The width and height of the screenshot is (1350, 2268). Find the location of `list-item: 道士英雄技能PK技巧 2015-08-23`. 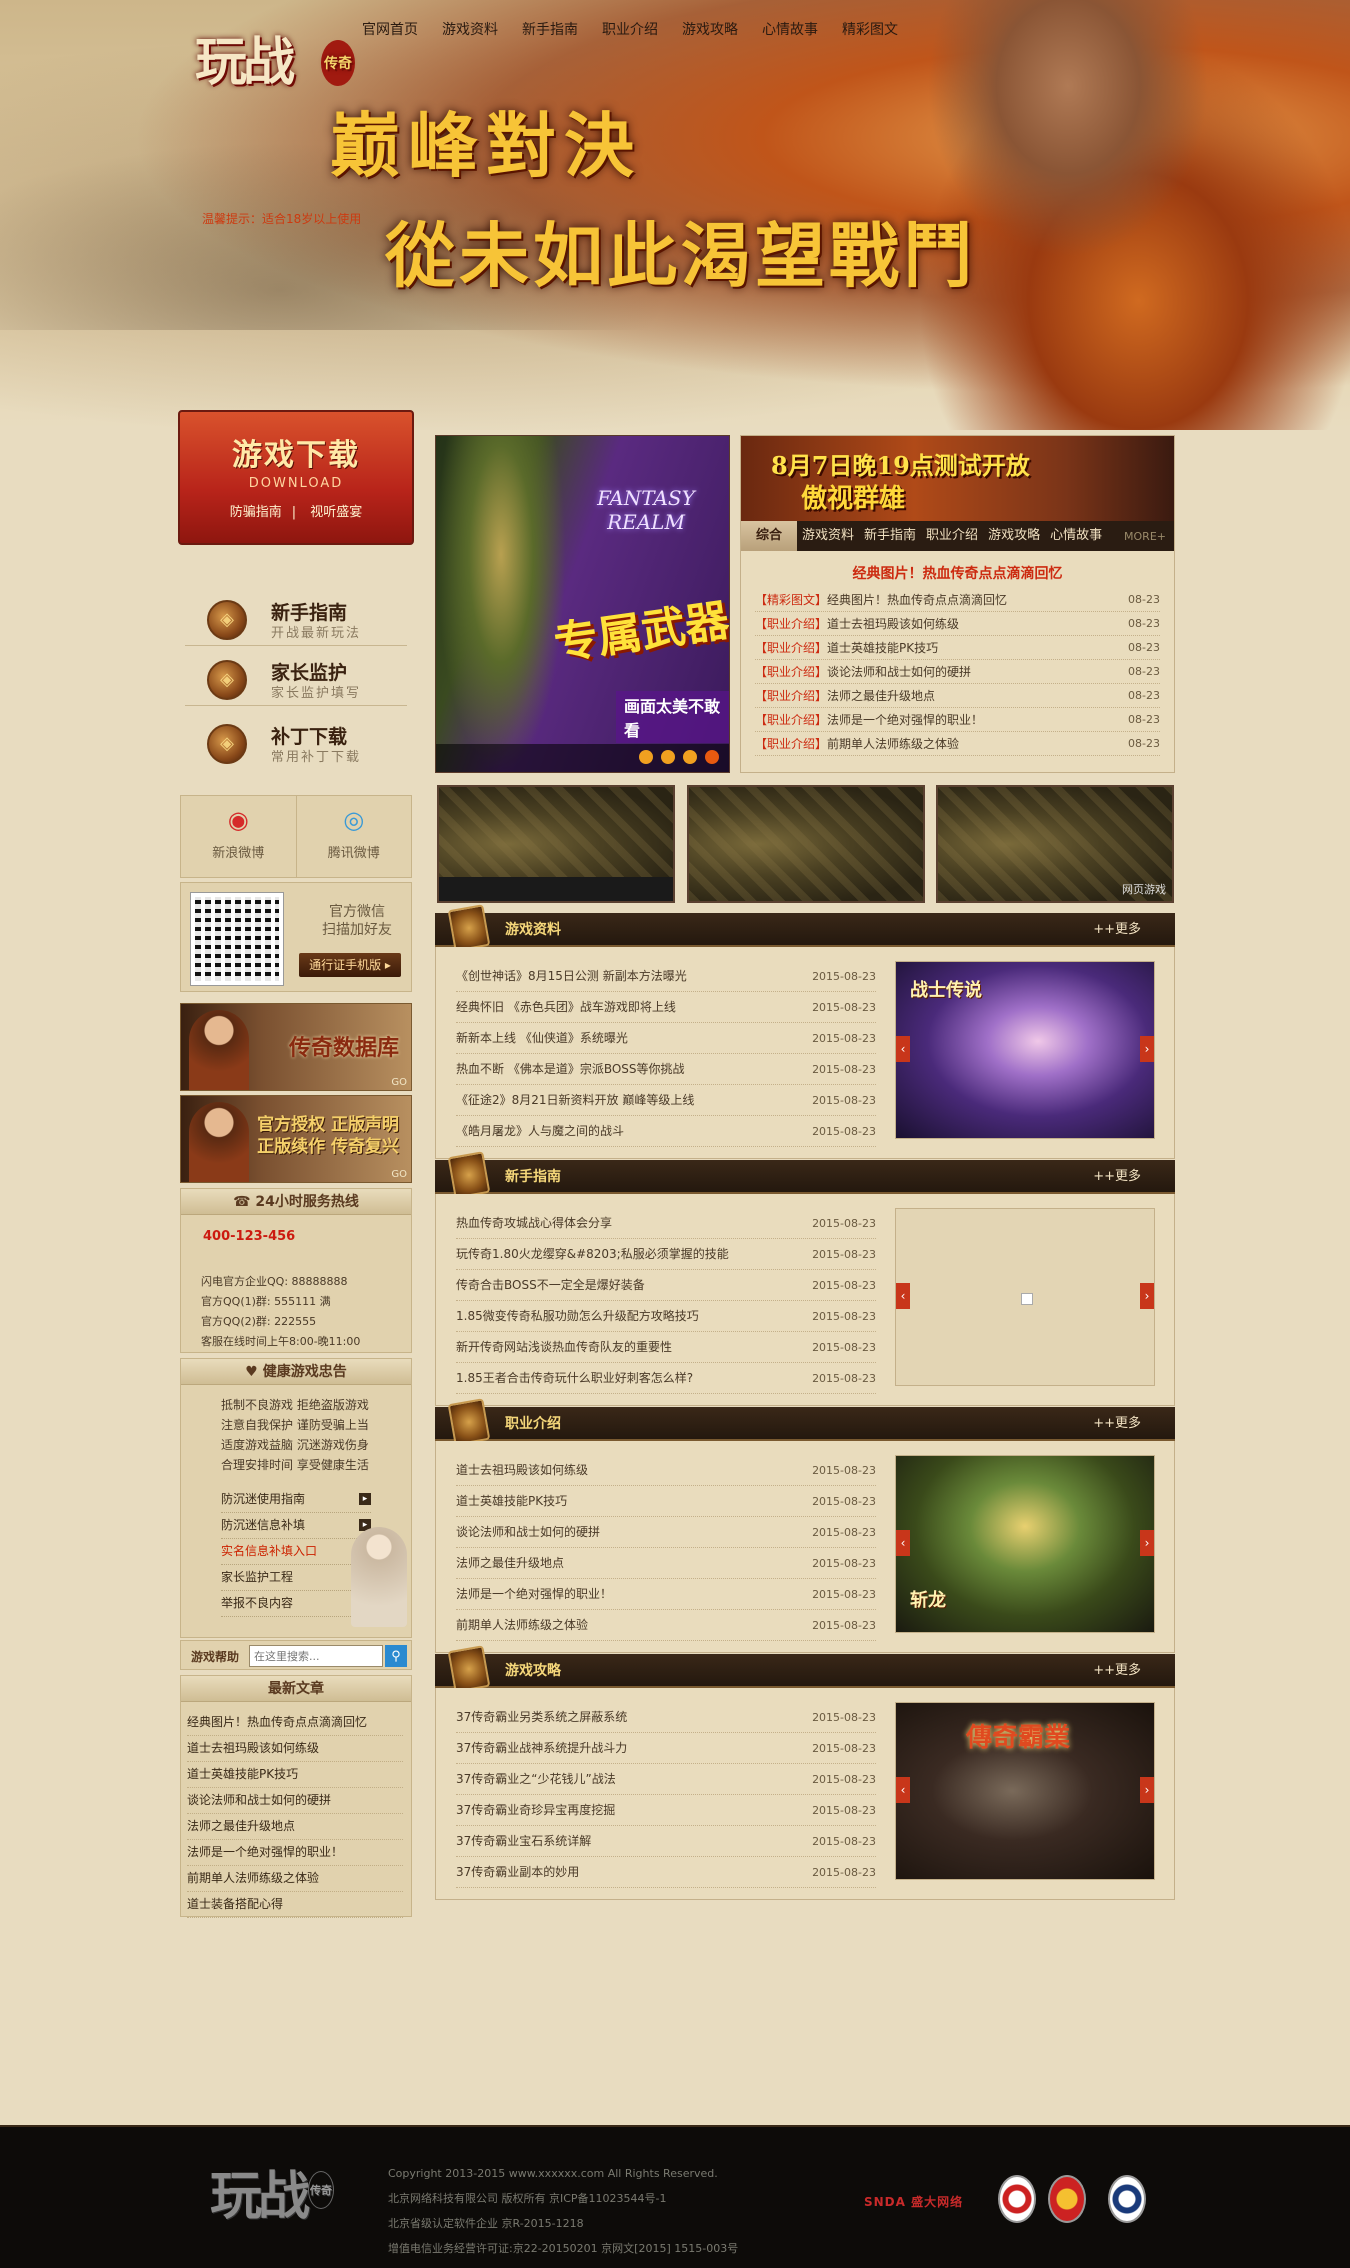

list-item: 道士英雄技能PK技巧 2015-08-23 is located at coordinates (666, 1501).